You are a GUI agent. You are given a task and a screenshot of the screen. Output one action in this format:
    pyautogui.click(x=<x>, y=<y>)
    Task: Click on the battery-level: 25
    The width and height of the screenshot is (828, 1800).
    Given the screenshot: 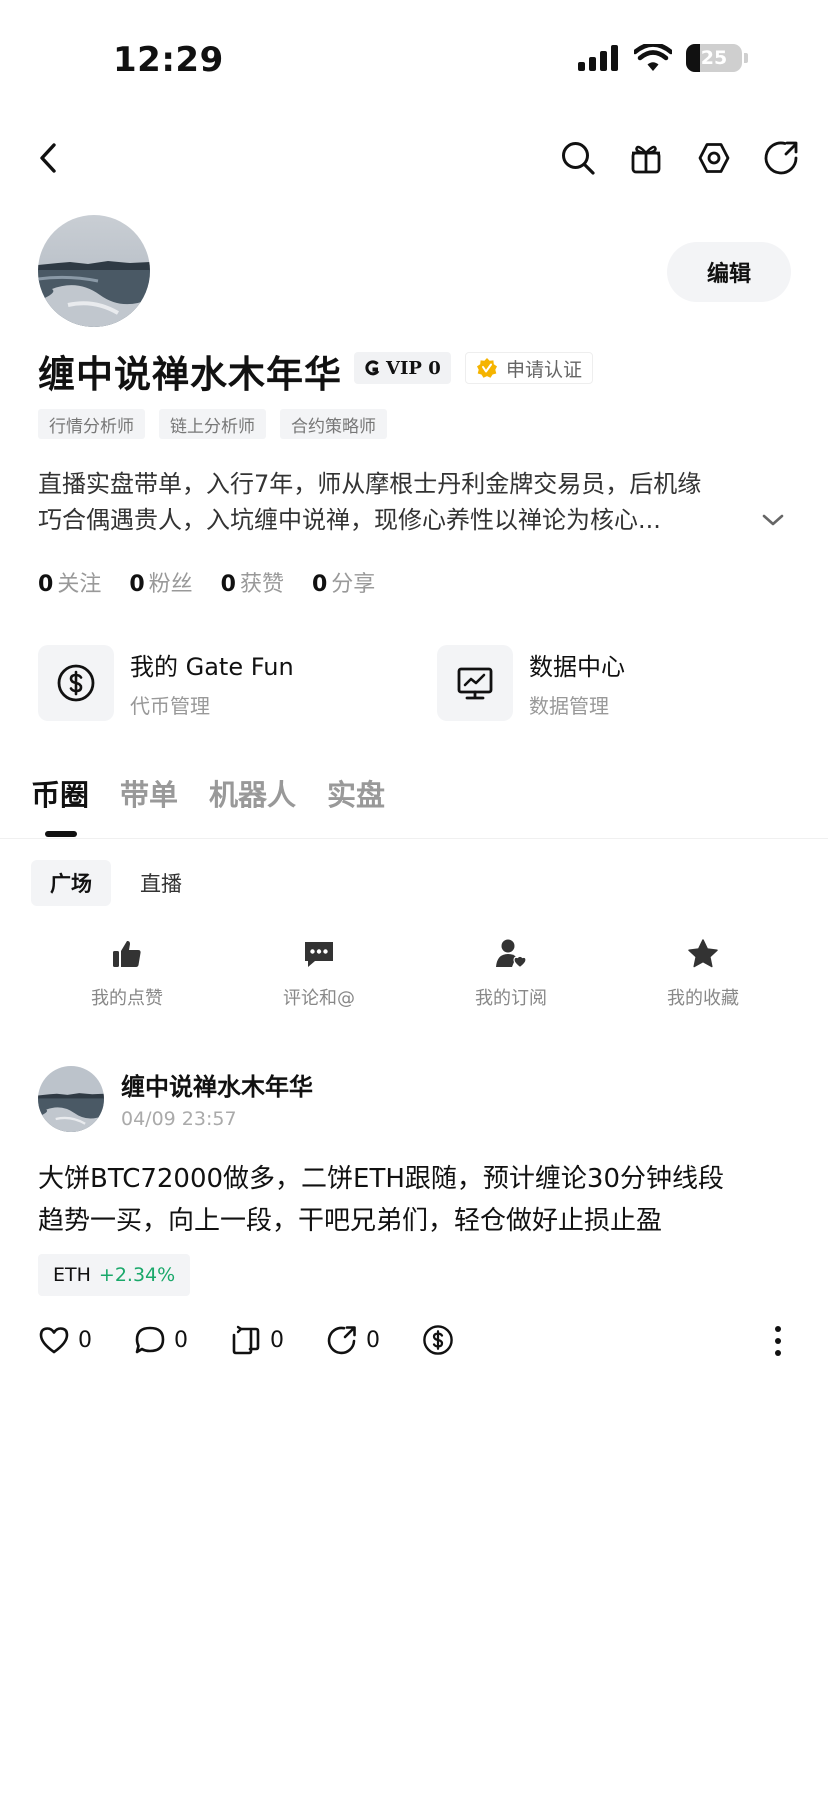 What is the action you would take?
    pyautogui.click(x=714, y=58)
    